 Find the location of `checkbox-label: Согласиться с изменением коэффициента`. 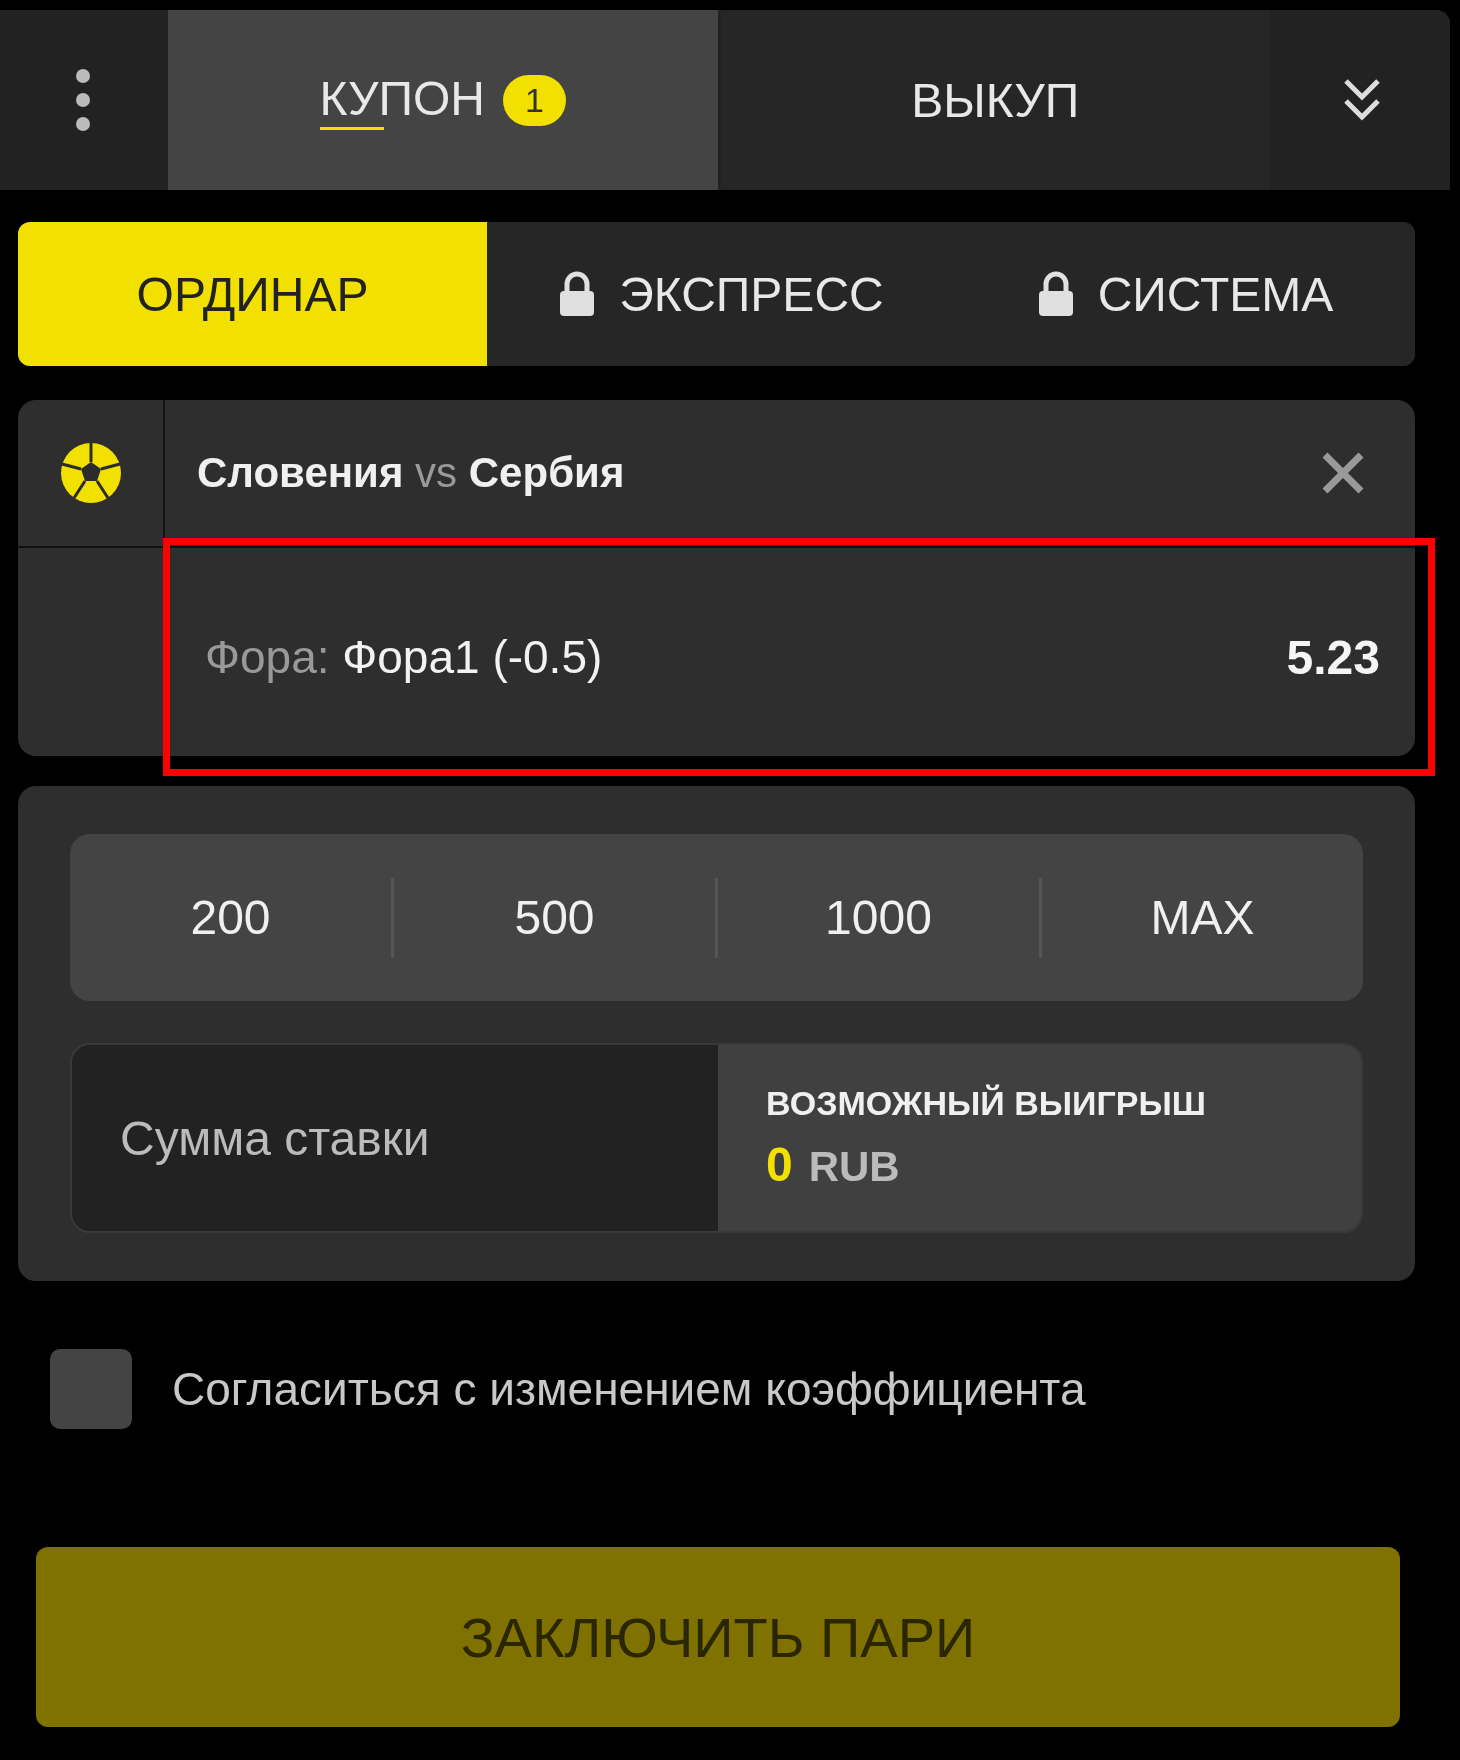

checkbox-label: Согласиться с изменением коэффициента is located at coordinates (629, 1389).